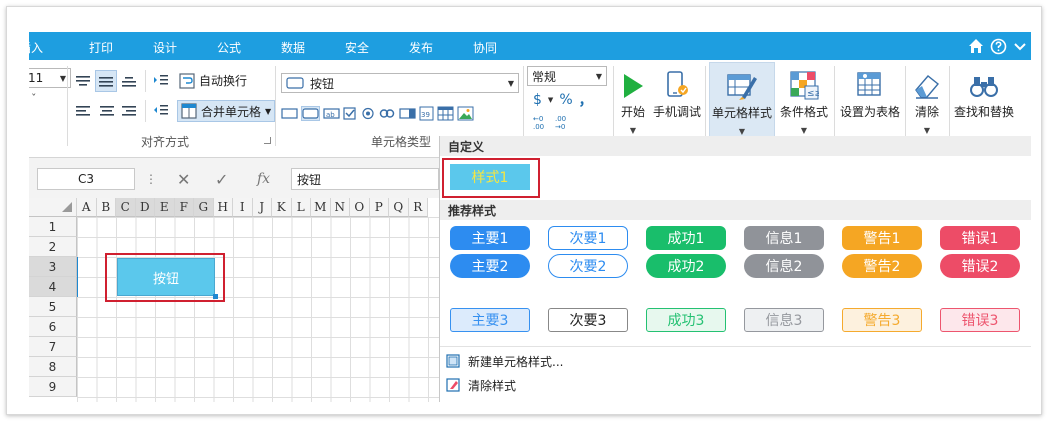  What do you see at coordinates (184, 207) in the screenshot?
I see `column-header-f: F` at bounding box center [184, 207].